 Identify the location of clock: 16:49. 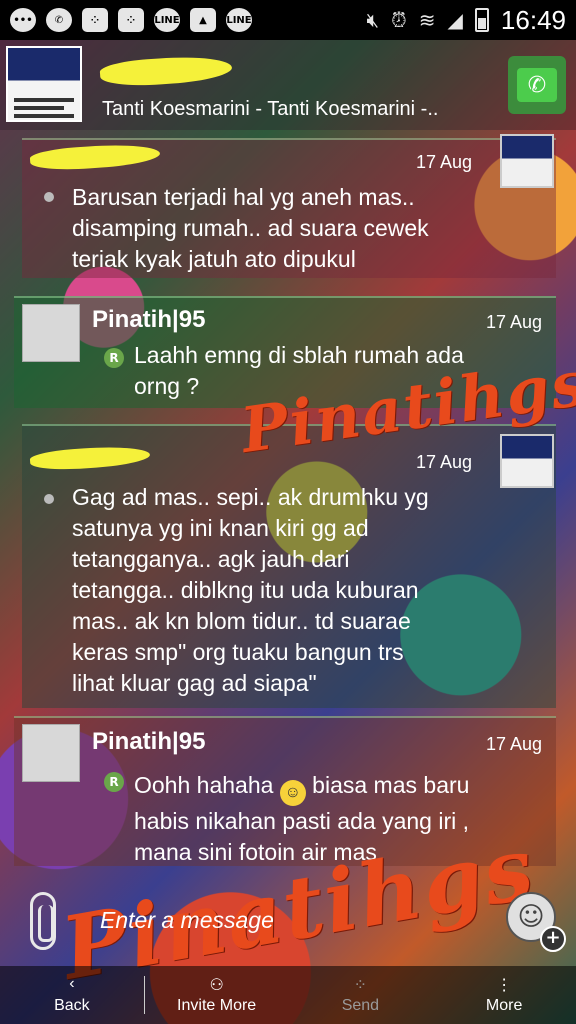
(533, 19).